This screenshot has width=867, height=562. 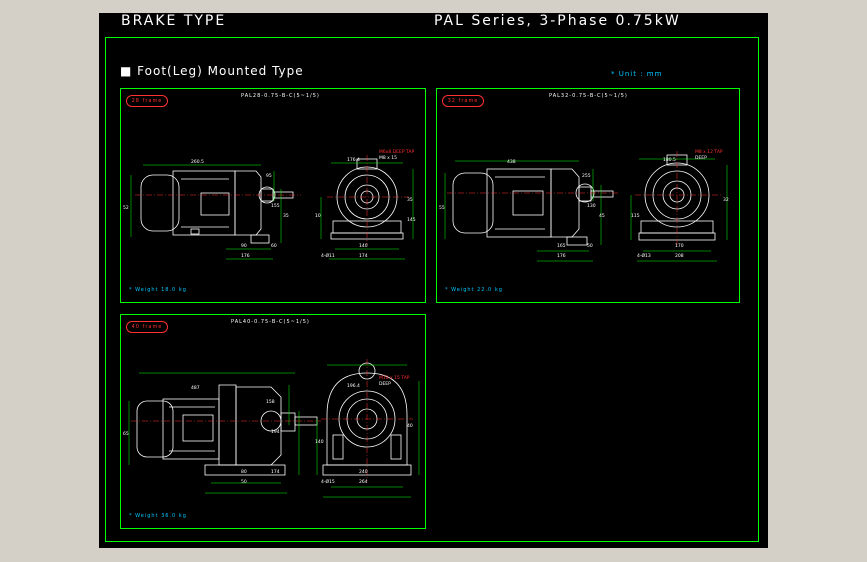 What do you see at coordinates (363, 256) in the screenshot?
I see `front-dimension-label-4: 174` at bounding box center [363, 256].